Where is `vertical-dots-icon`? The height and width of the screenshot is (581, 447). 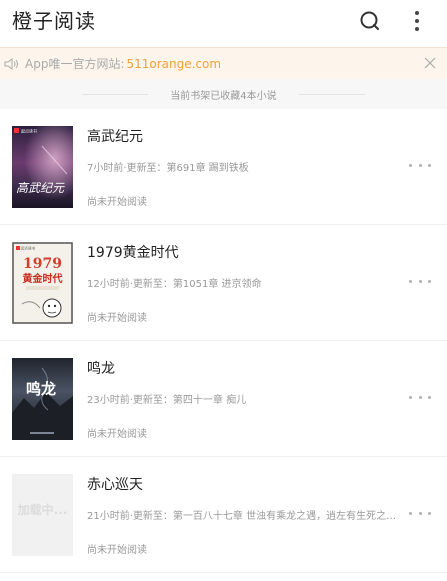 vertical-dots-icon is located at coordinates (417, 21).